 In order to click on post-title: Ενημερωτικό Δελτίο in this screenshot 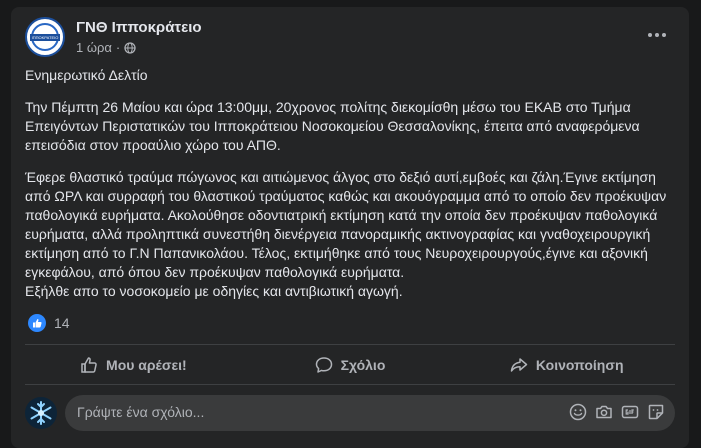, I will do `click(86, 75)`.